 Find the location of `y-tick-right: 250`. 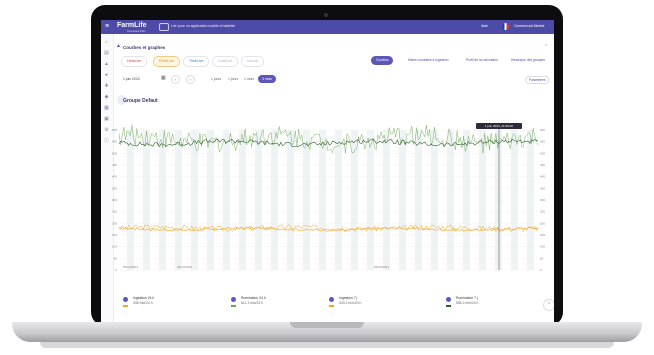

y-tick-right: 250 is located at coordinates (542, 212).